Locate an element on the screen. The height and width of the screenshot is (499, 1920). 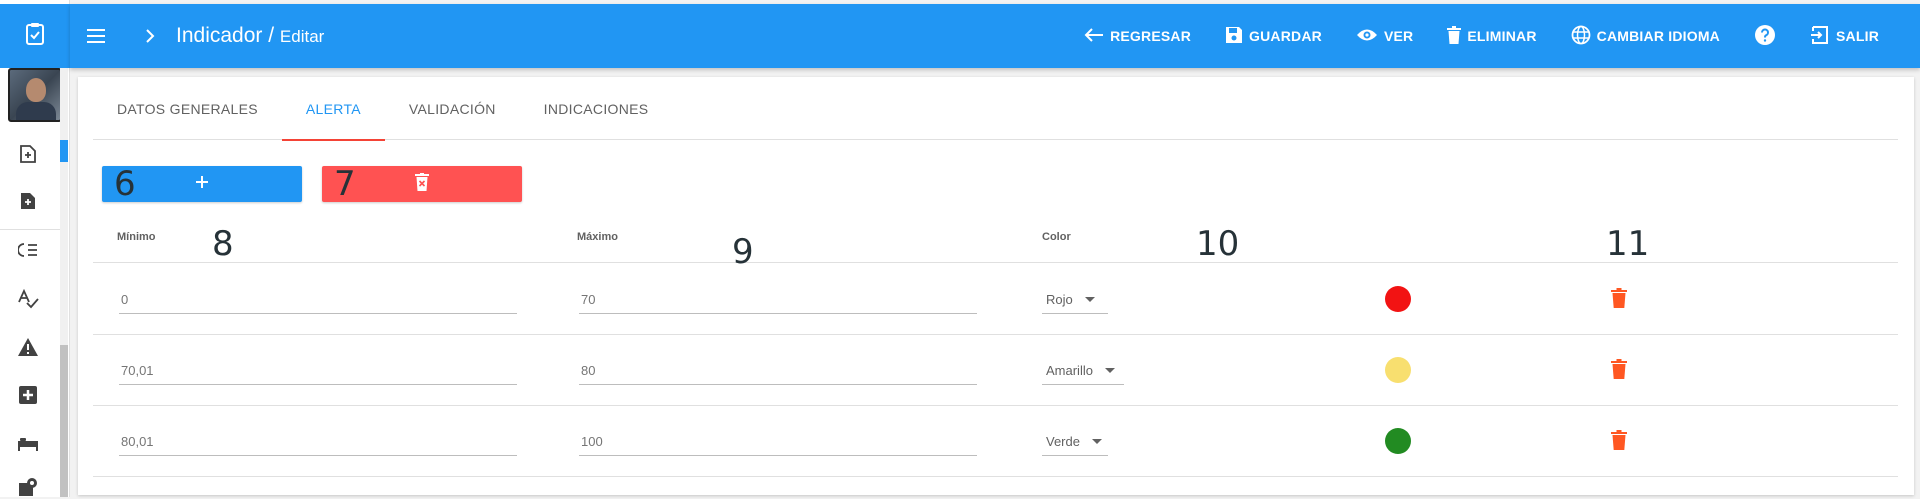
plus-icon is located at coordinates (202, 184).